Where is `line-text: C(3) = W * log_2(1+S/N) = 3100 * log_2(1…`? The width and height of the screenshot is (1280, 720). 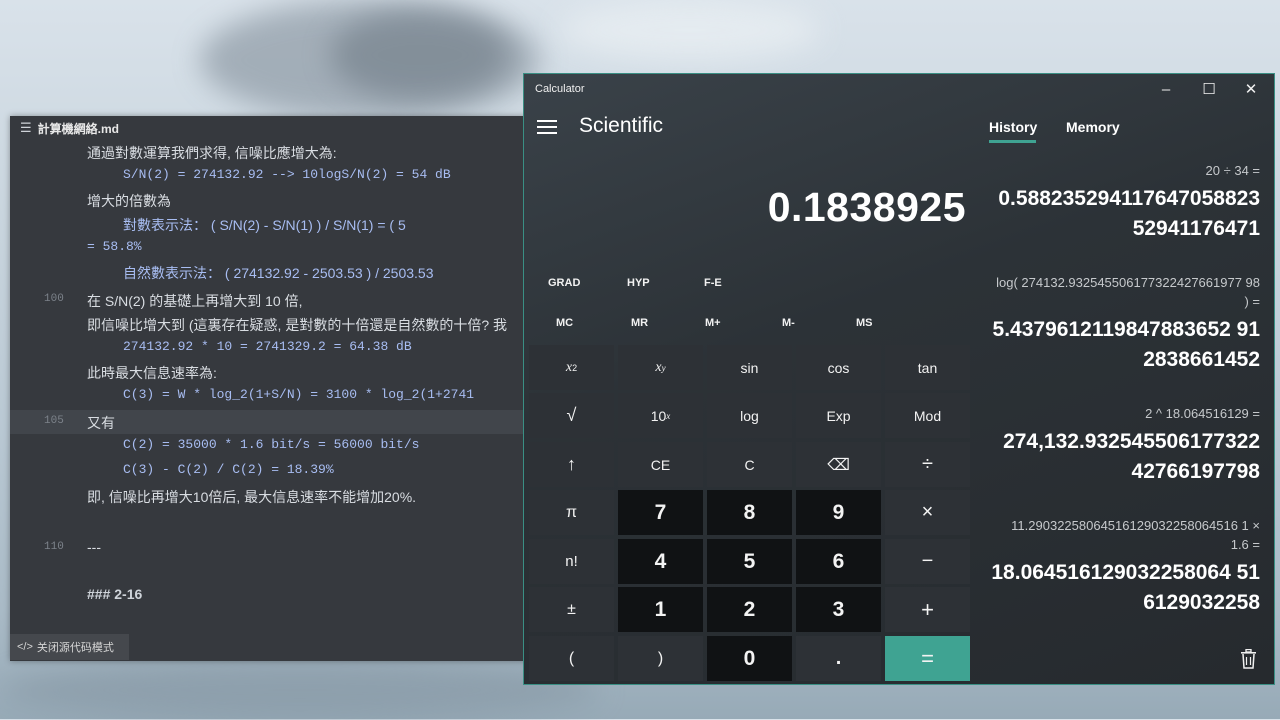 line-text: C(3) = W * log_2(1+S/N) = 3100 * log_2(1… is located at coordinates (299, 394).